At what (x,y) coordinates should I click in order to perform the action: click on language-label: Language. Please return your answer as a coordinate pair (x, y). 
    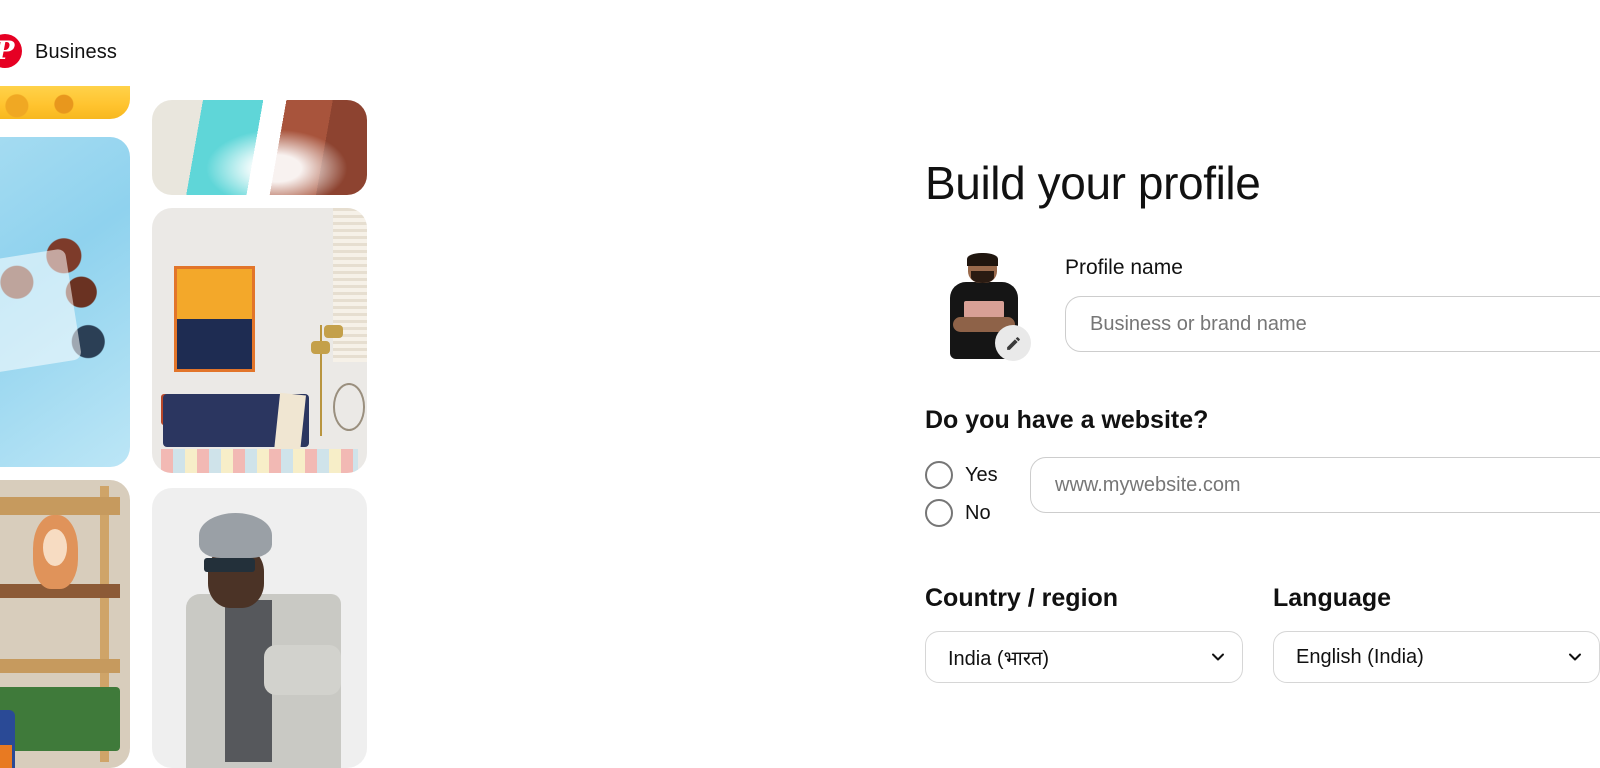
    Looking at the image, I should click on (1332, 598).